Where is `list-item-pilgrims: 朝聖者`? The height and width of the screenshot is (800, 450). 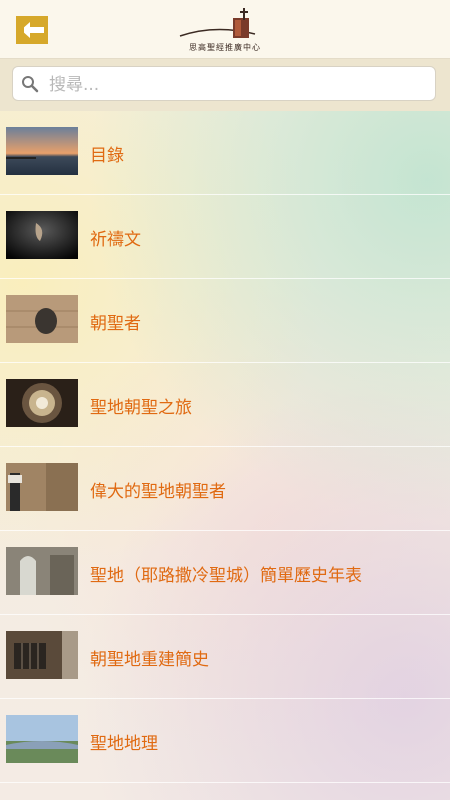
list-item-pilgrims: 朝聖者 is located at coordinates (225, 321).